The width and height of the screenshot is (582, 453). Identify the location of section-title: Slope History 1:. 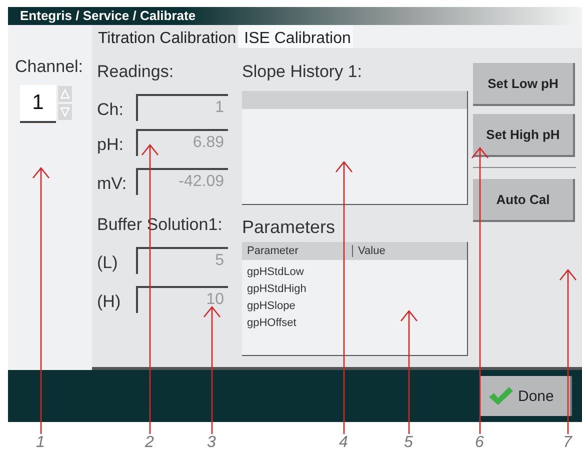
(302, 72).